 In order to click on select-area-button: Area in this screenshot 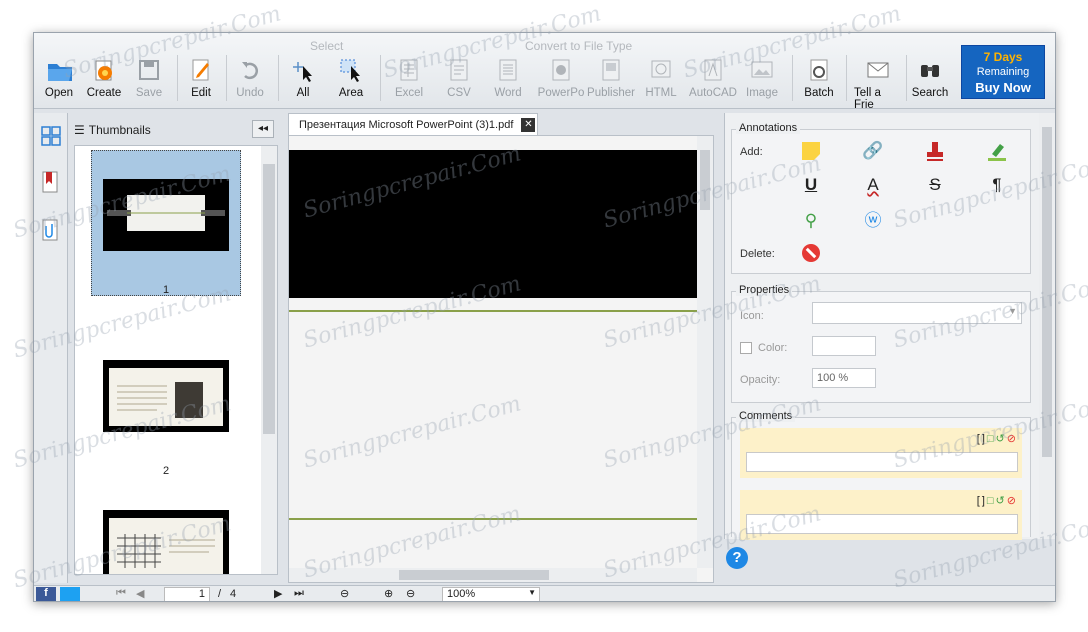, I will do `click(351, 81)`.